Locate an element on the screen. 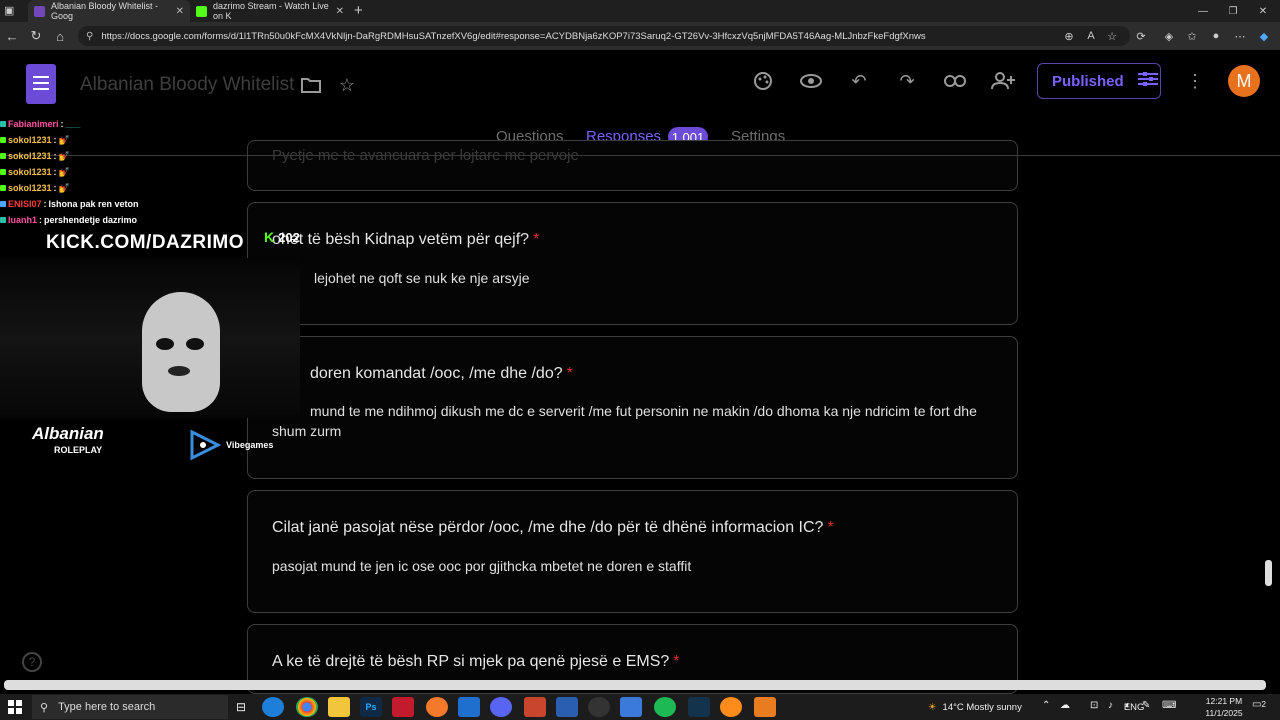  site-info-icon: ⚲ is located at coordinates (89, 36).